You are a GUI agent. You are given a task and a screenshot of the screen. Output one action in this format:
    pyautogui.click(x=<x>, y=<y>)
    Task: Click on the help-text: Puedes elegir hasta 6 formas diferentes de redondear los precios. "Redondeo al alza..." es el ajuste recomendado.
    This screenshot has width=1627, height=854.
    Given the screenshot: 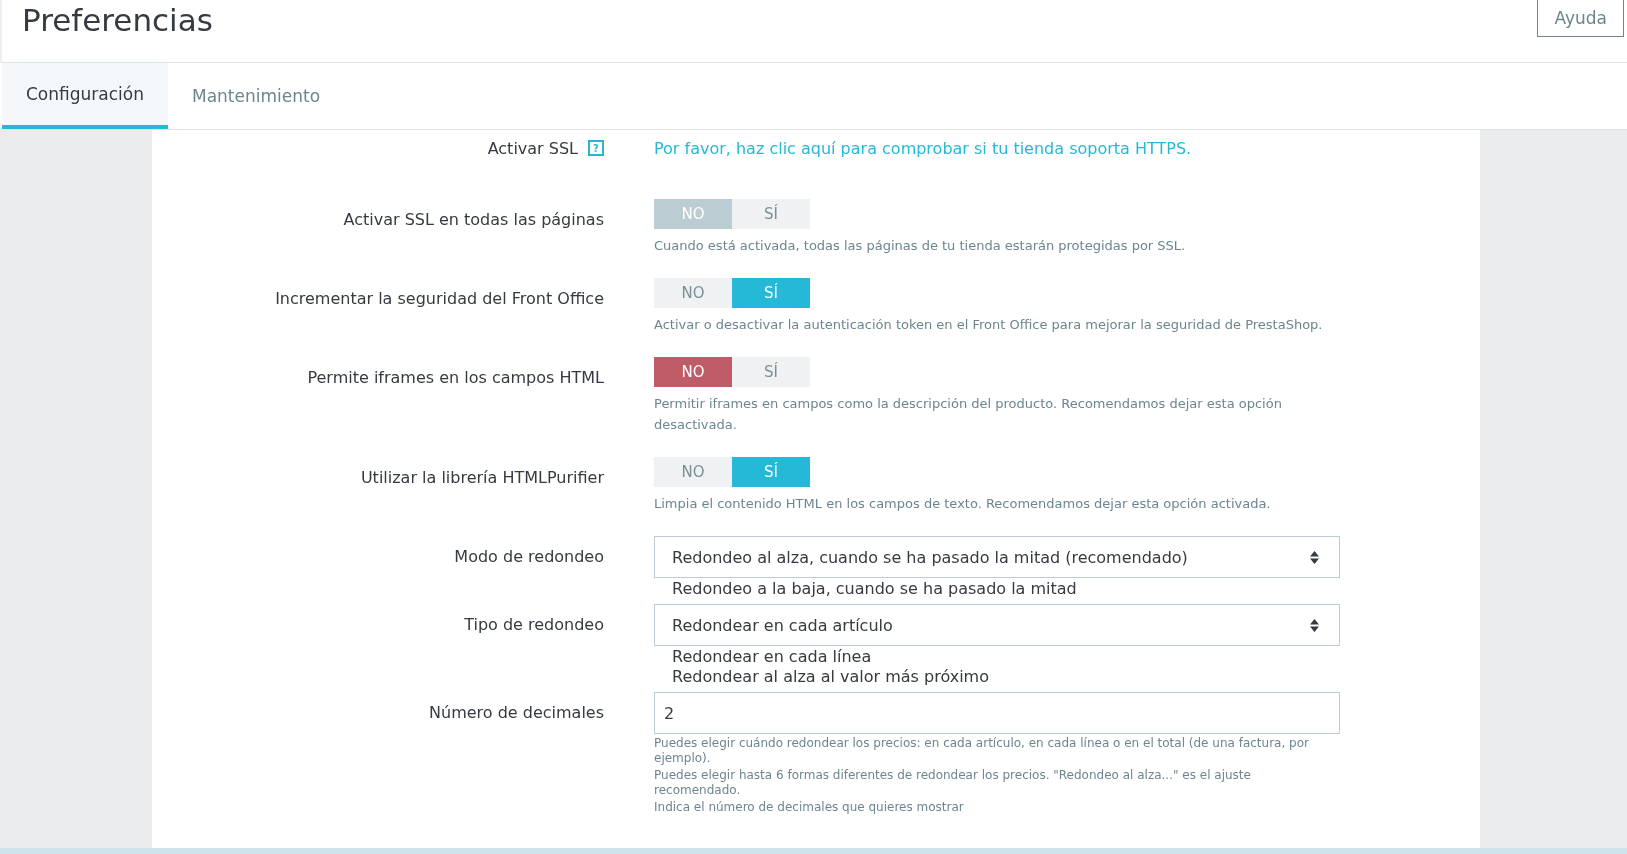 What is the action you would take?
    pyautogui.click(x=953, y=783)
    